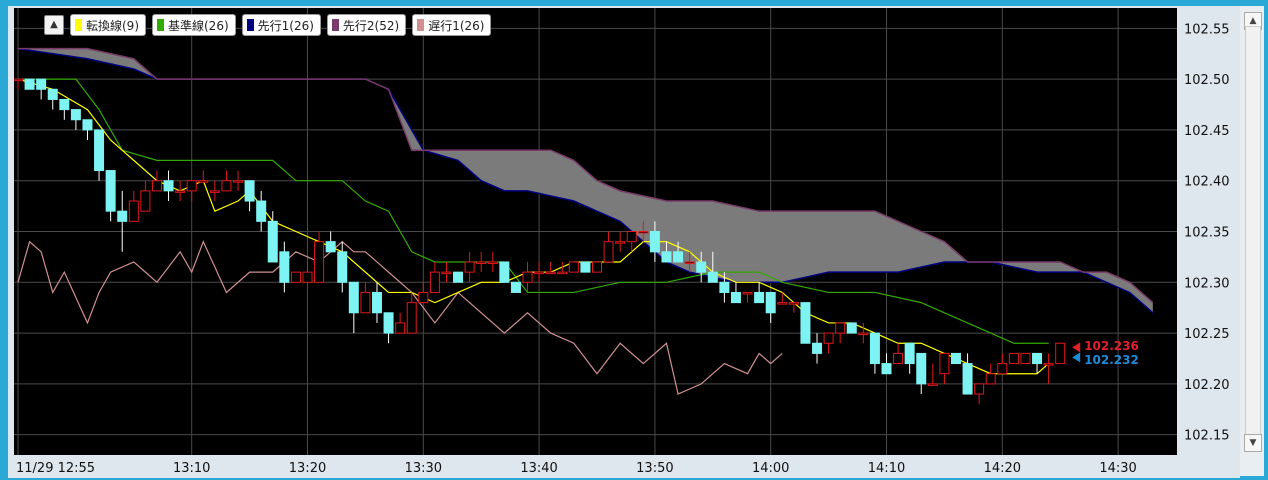  I want to click on ask-price-label: 102.236, so click(1111, 346).